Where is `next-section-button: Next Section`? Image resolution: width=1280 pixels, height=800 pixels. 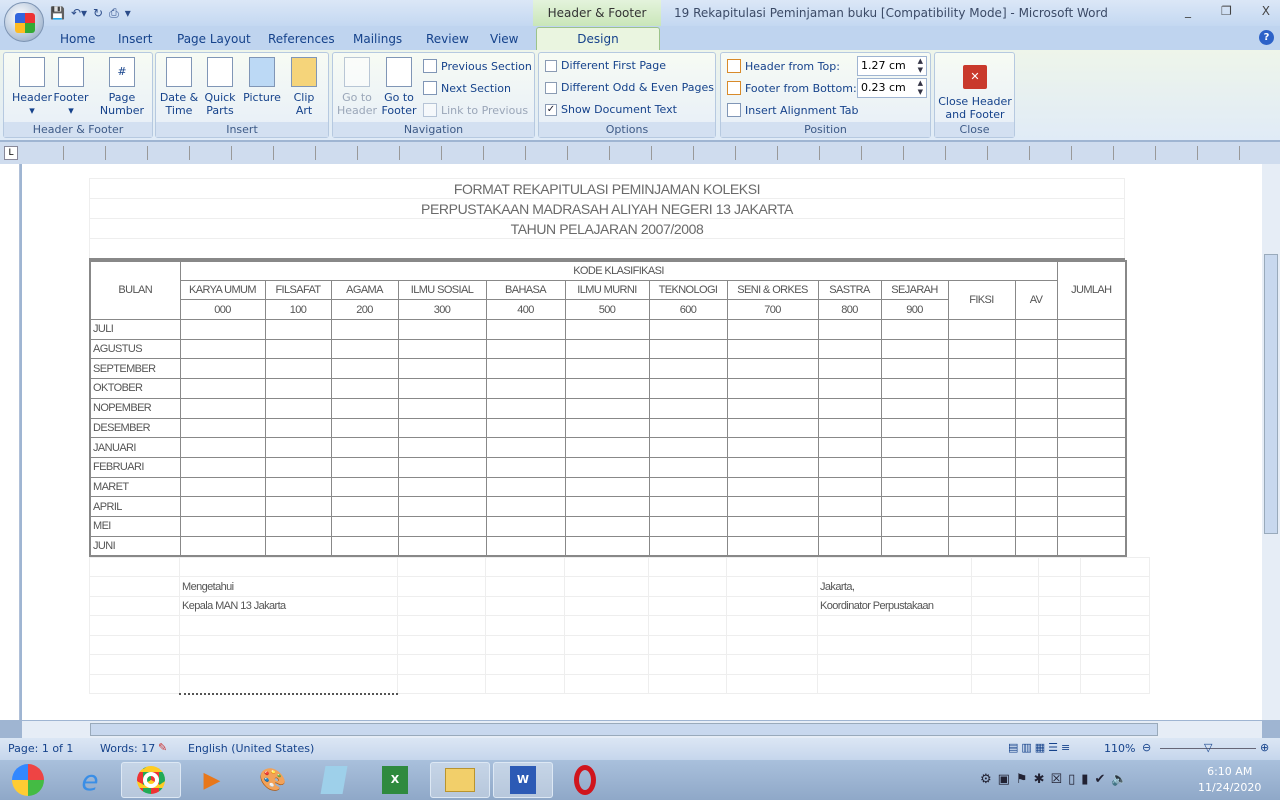
next-section-button: Next Section is located at coordinates (467, 88).